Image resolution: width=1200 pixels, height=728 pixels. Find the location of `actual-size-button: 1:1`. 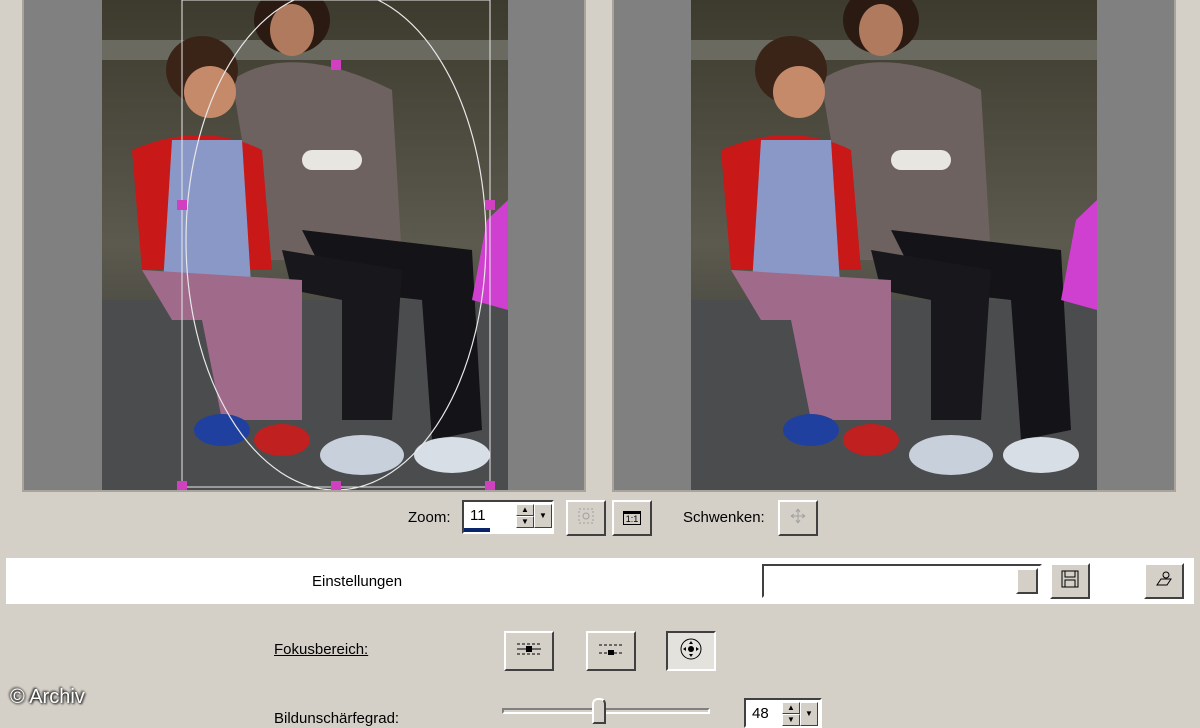

actual-size-button: 1:1 is located at coordinates (632, 518).